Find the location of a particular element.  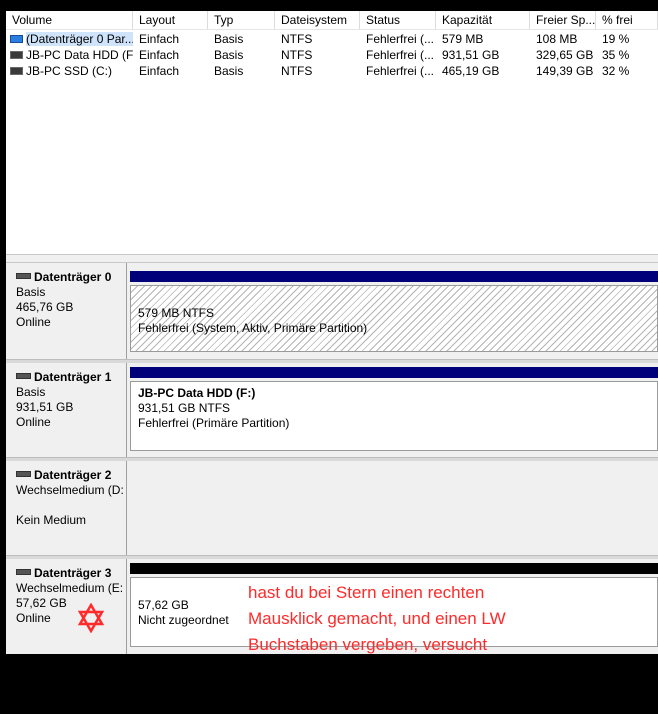

partition-status: Fehlerfrei (Primäre Partition) is located at coordinates (214, 423).